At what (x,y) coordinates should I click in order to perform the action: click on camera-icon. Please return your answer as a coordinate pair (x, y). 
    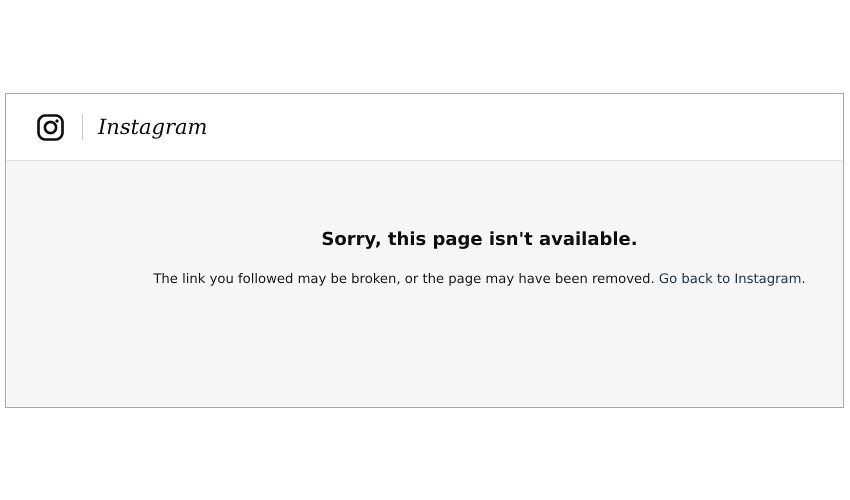
    Looking at the image, I should click on (50, 127).